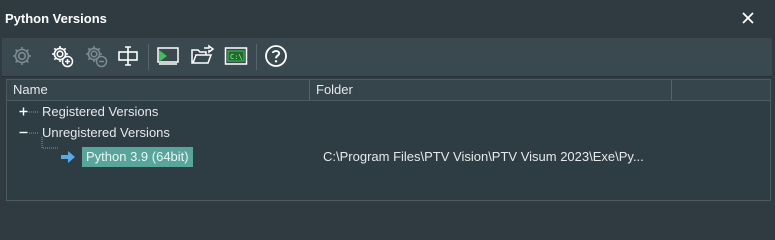 The image size is (775, 240). What do you see at coordinates (168, 56) in the screenshot?
I see `run-screen-icon` at bounding box center [168, 56].